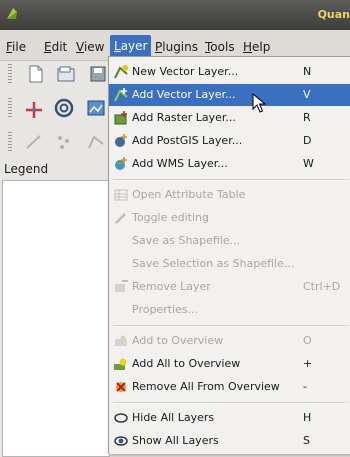 This screenshot has height=457, width=350. Describe the element at coordinates (121, 340) in the screenshot. I see `add-to-overview-icon` at that location.